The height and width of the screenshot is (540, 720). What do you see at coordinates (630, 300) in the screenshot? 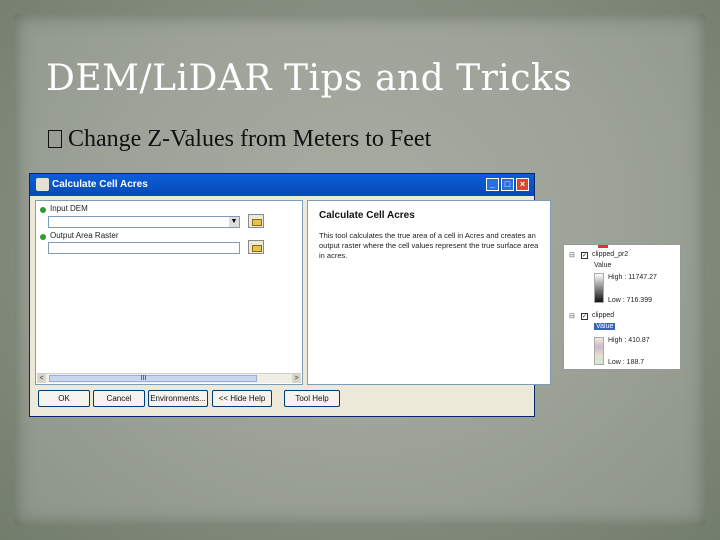
I see `layer-low-value: Low : 716.399` at bounding box center [630, 300].